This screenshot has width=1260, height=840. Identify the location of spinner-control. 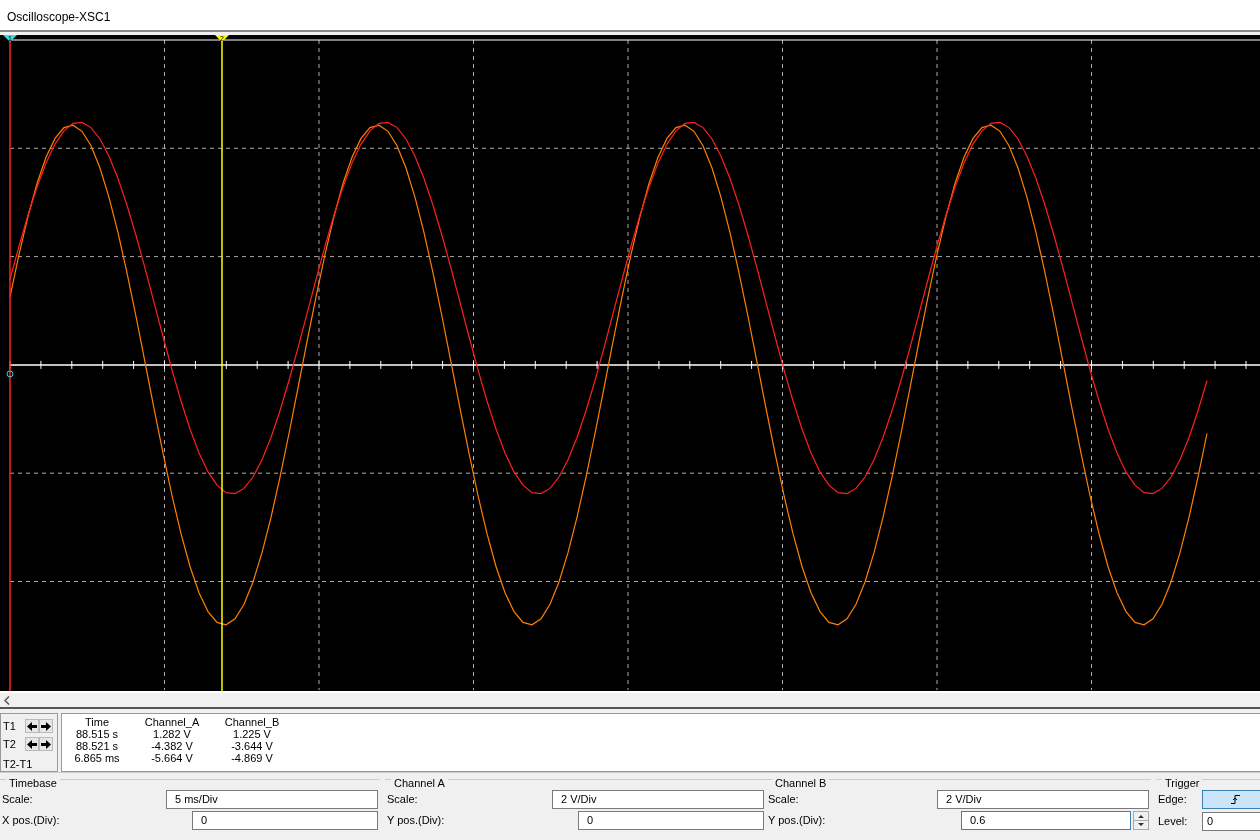
(1141, 820).